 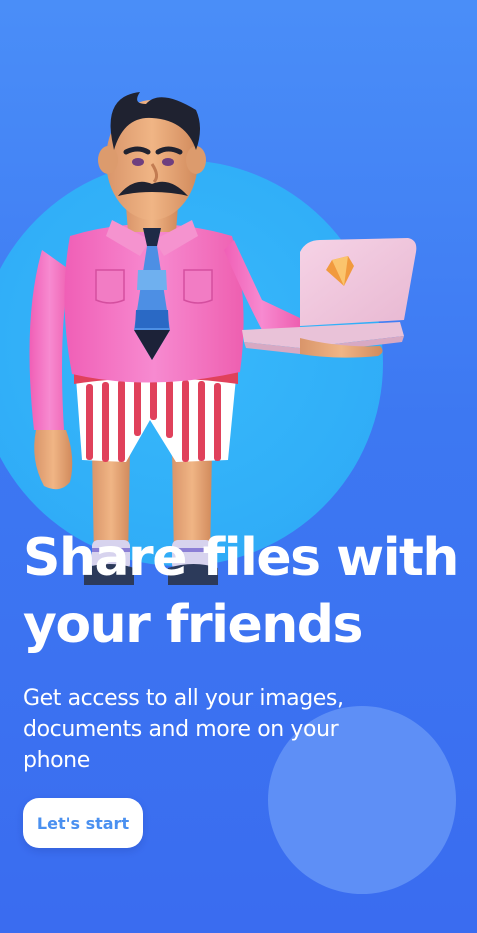 I want to click on headline: Share files with your friends, so click(x=241, y=591).